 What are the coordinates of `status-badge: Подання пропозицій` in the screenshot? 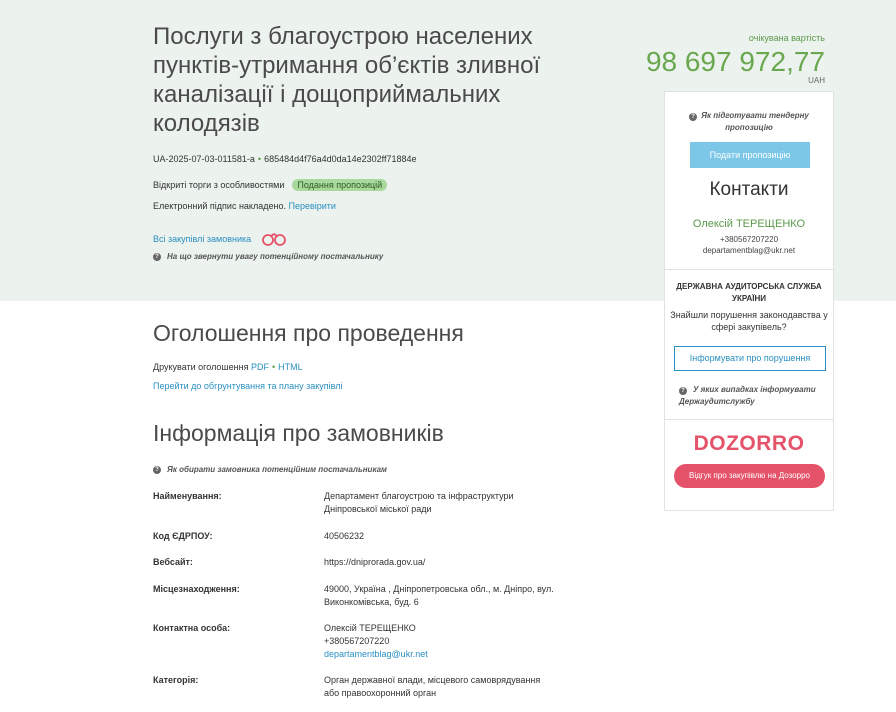 It's located at (340, 185).